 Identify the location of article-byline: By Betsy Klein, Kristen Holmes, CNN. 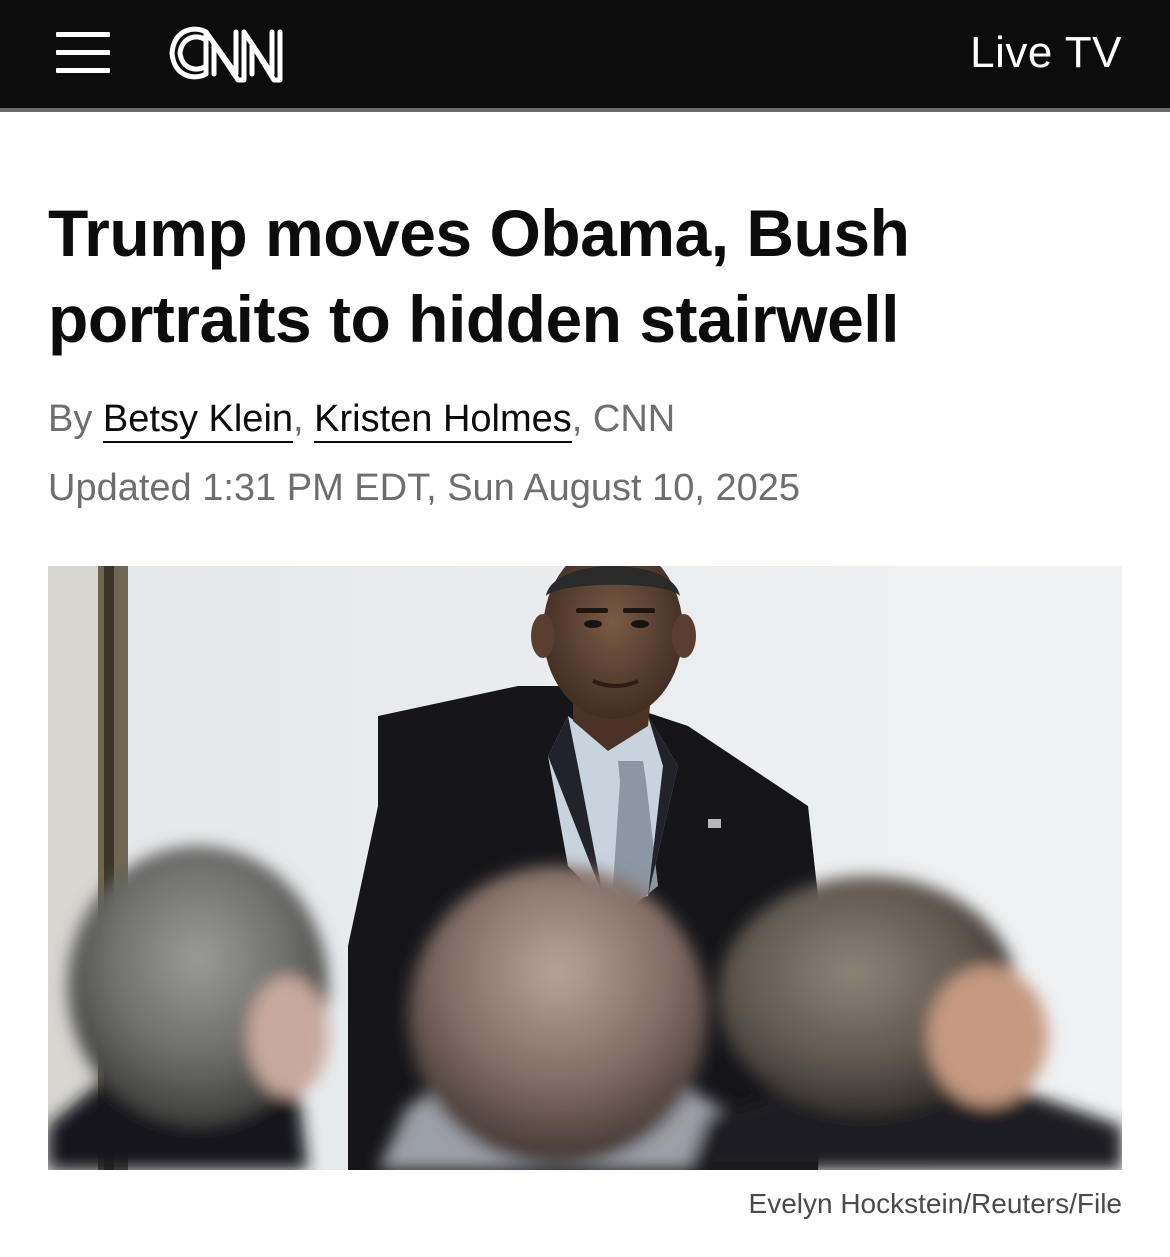
(361, 419).